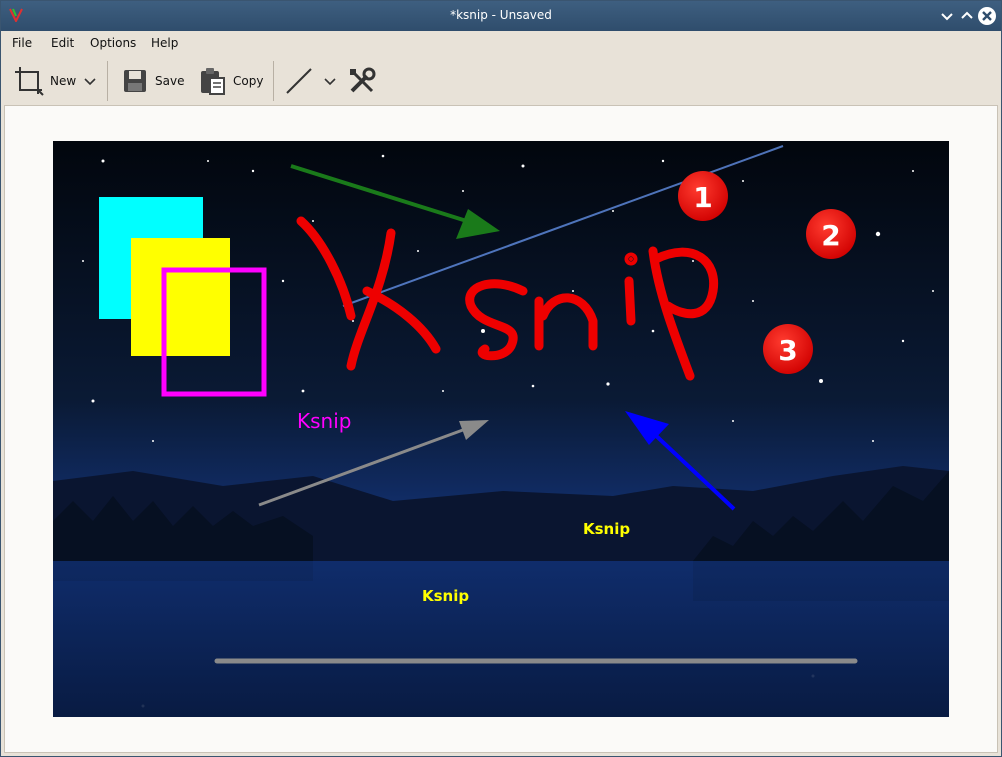 Image resolution: width=1002 pixels, height=757 pixels. What do you see at coordinates (606, 529) in the screenshot?
I see `yellow-ksnip-text-1: Ksnip` at bounding box center [606, 529].